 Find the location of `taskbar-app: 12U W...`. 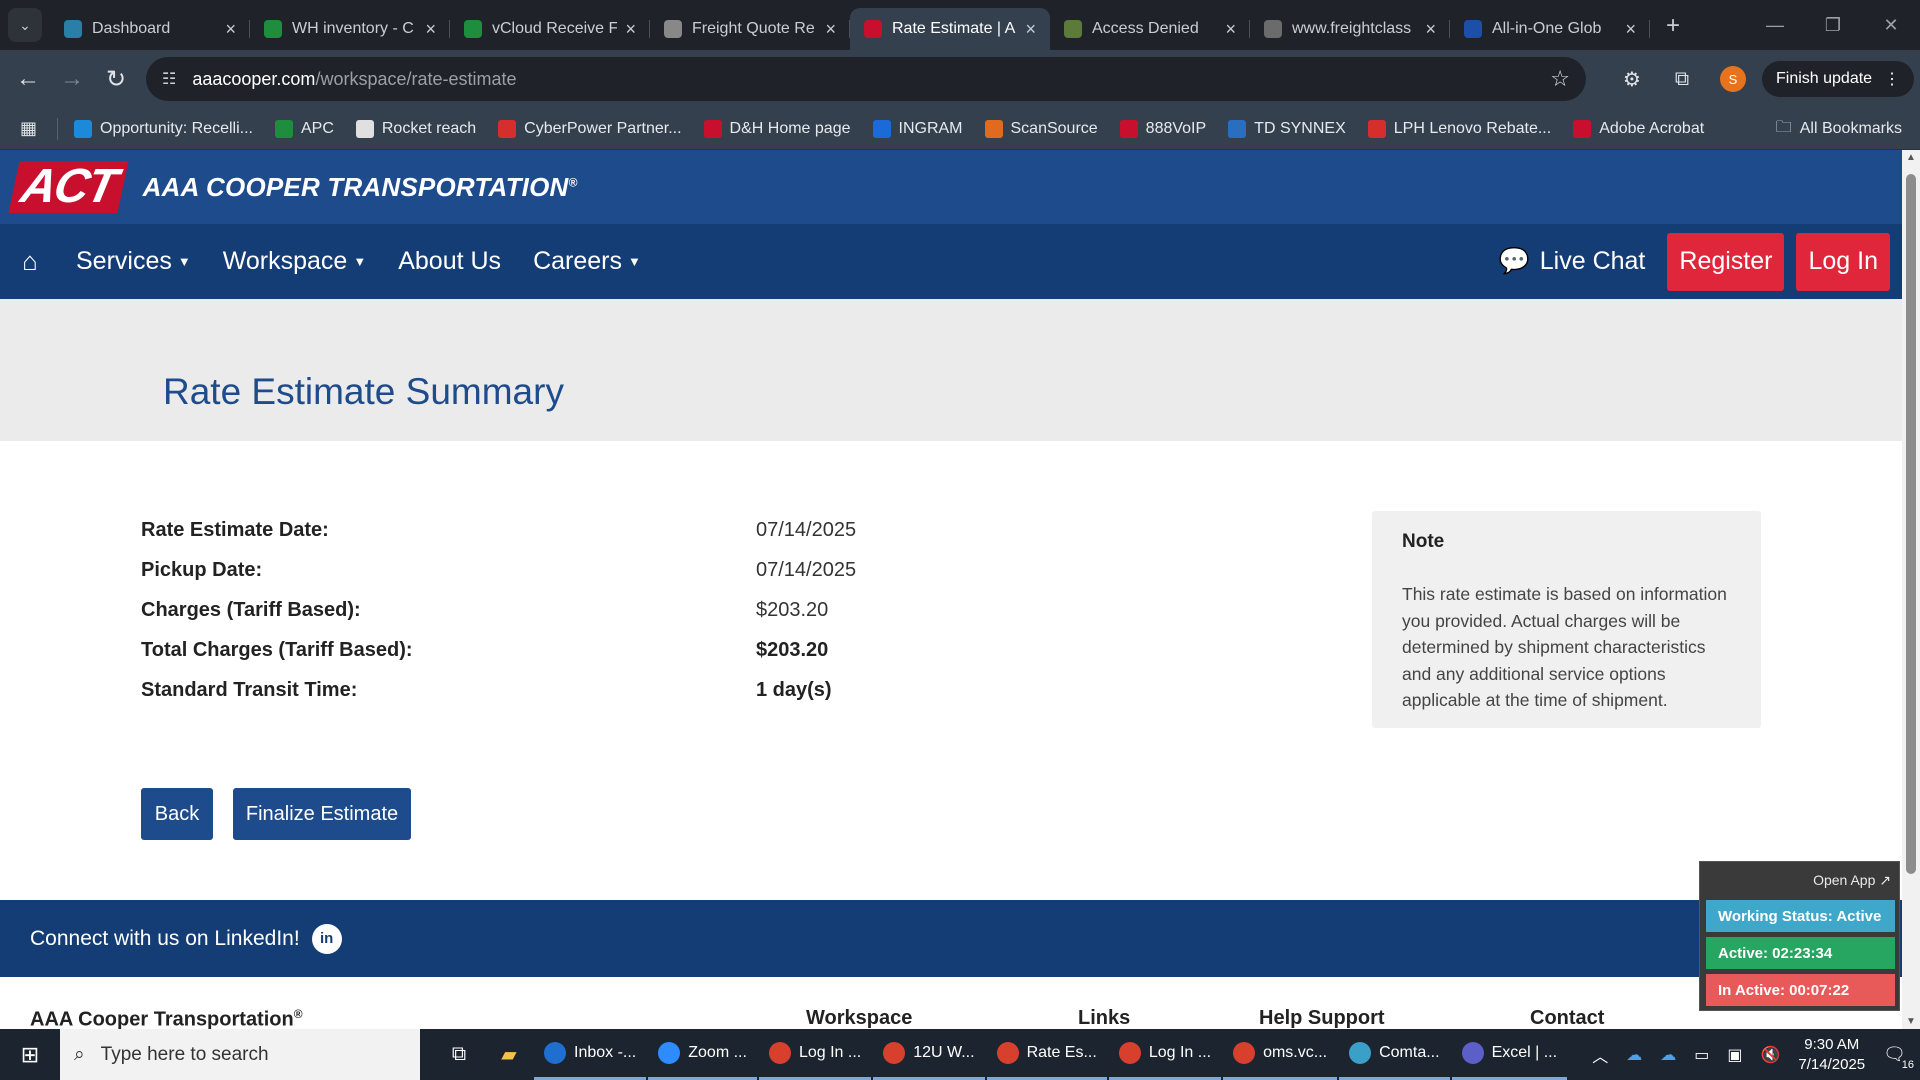

taskbar-app: 12U W... is located at coordinates (929, 1054).